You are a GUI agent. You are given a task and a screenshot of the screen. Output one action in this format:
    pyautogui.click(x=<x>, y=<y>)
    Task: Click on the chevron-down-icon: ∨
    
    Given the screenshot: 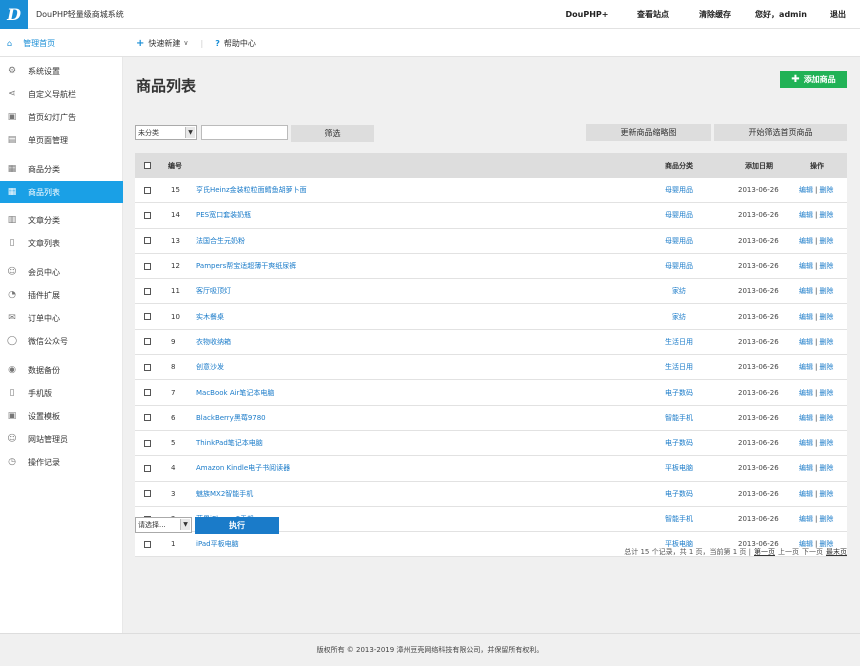 What is the action you would take?
    pyautogui.click(x=185, y=43)
    